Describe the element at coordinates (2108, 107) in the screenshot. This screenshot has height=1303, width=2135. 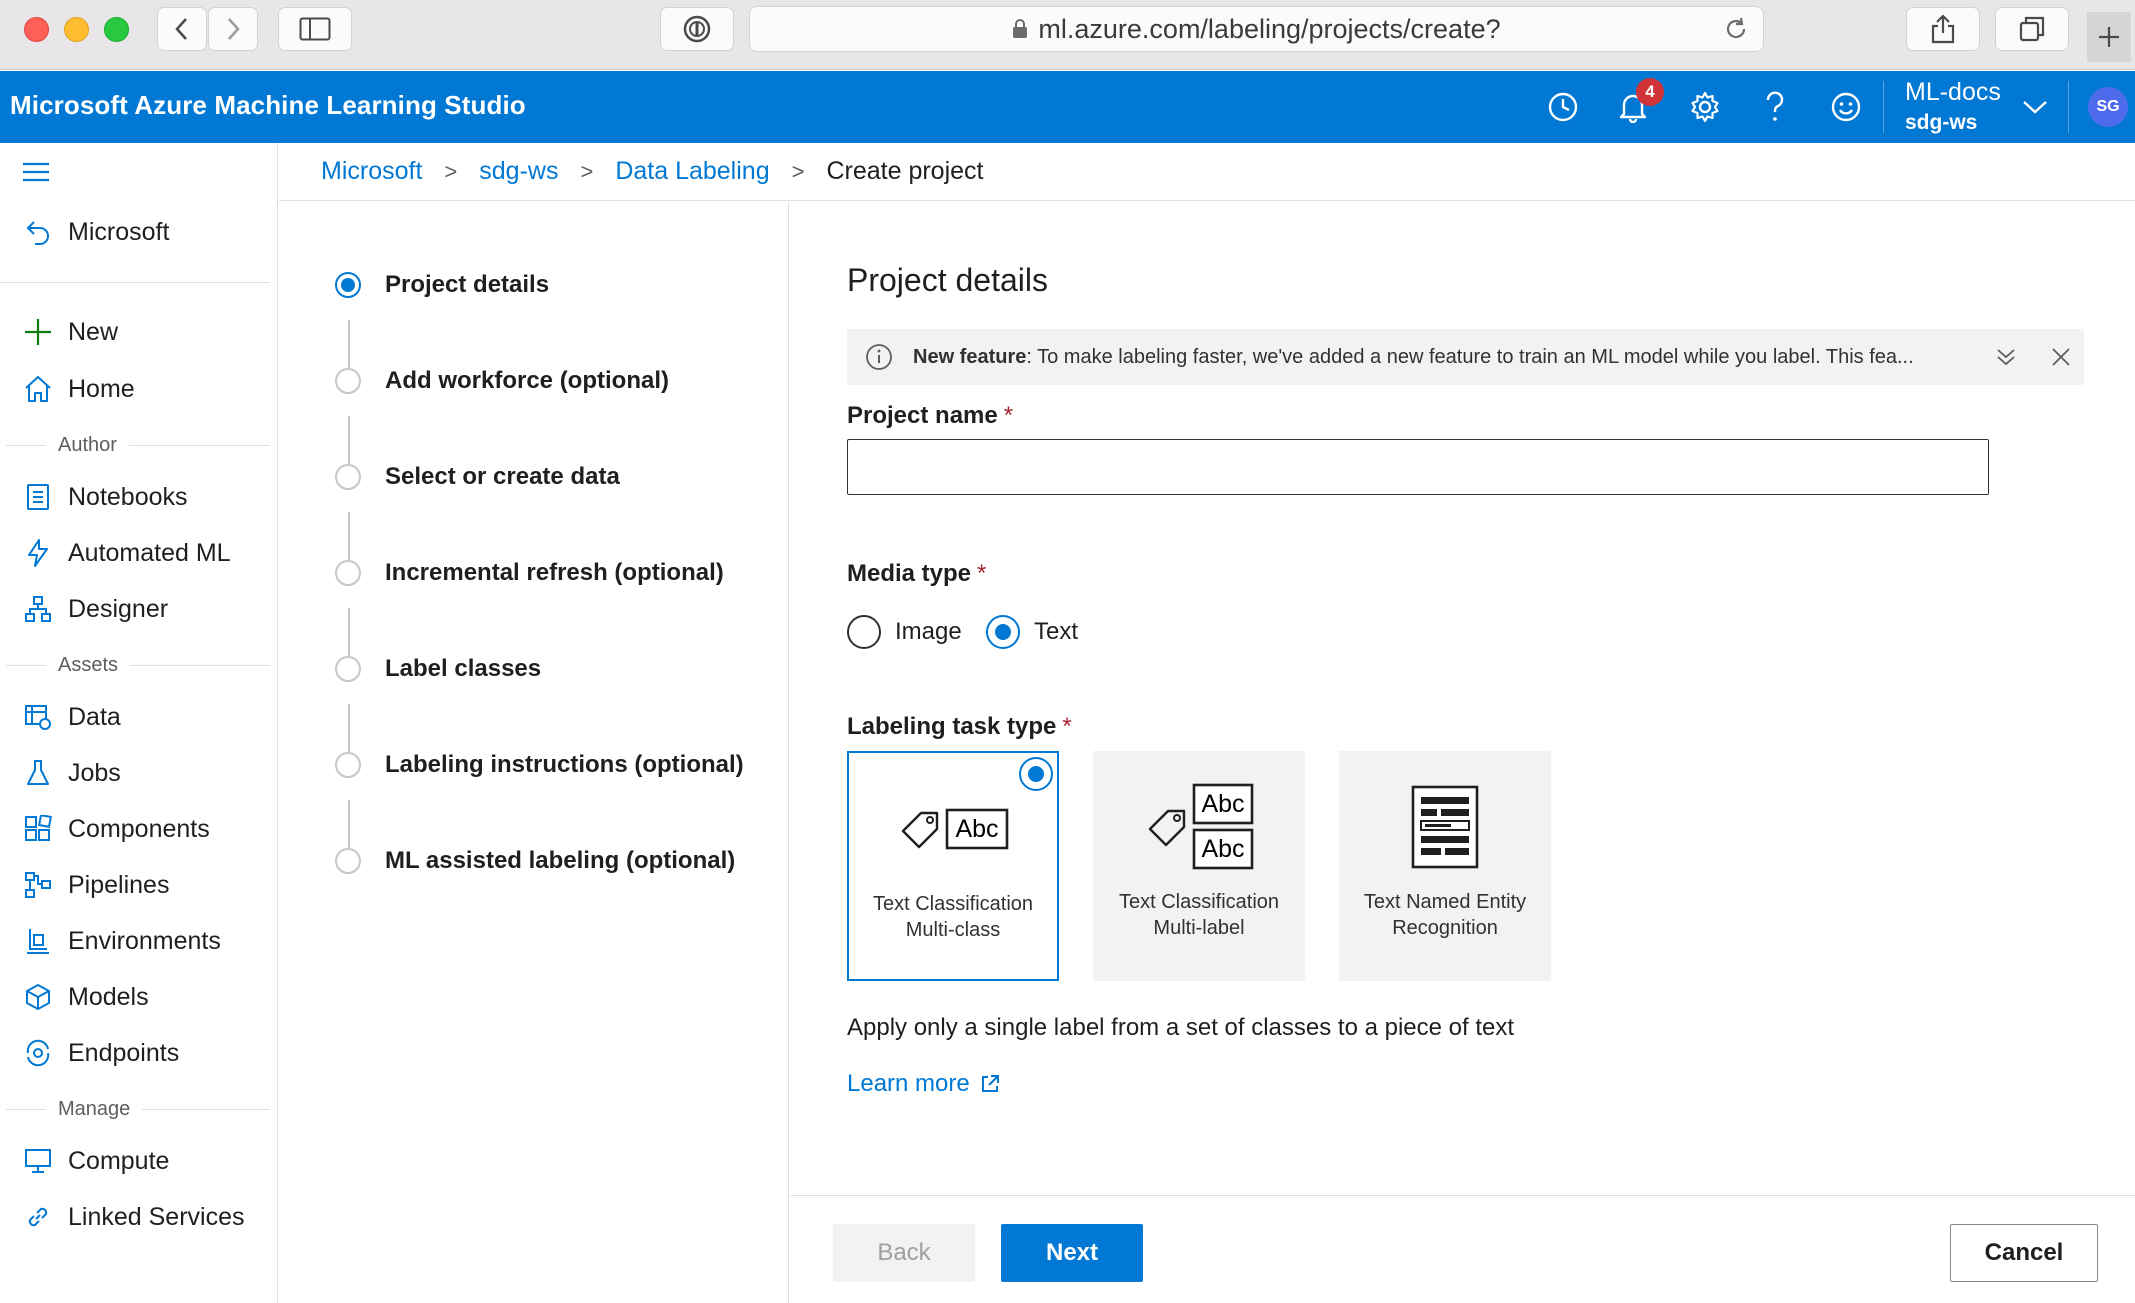
I see `avatar: SG` at that location.